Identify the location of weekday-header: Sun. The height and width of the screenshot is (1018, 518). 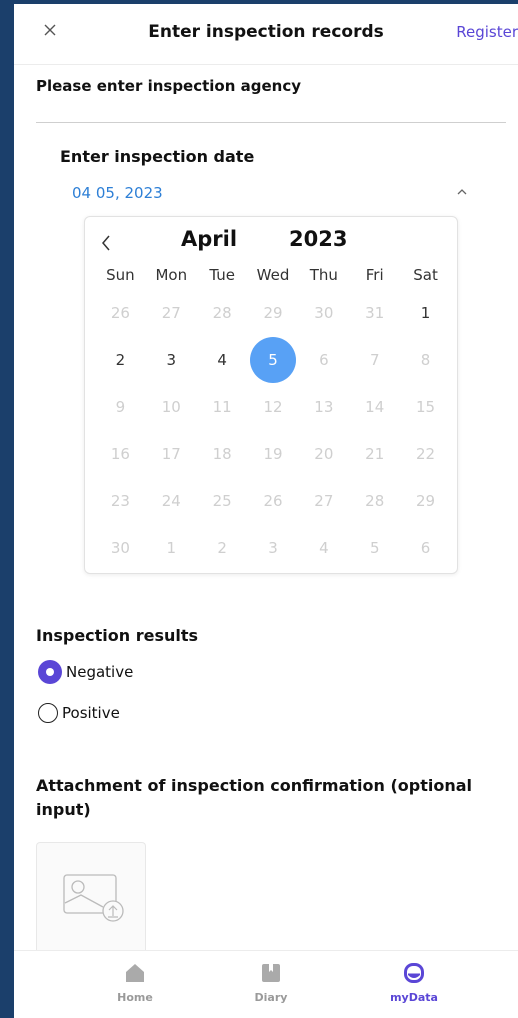
(120, 275).